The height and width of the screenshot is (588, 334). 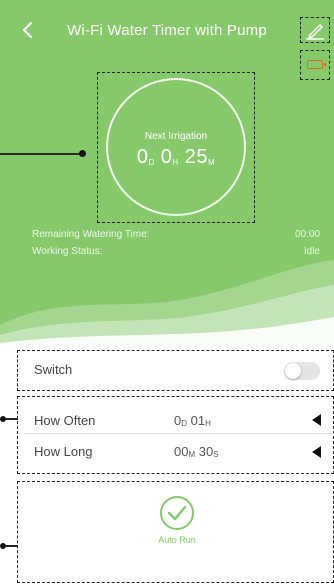 I want to click on schedule-highlight-frame, so click(x=175, y=435).